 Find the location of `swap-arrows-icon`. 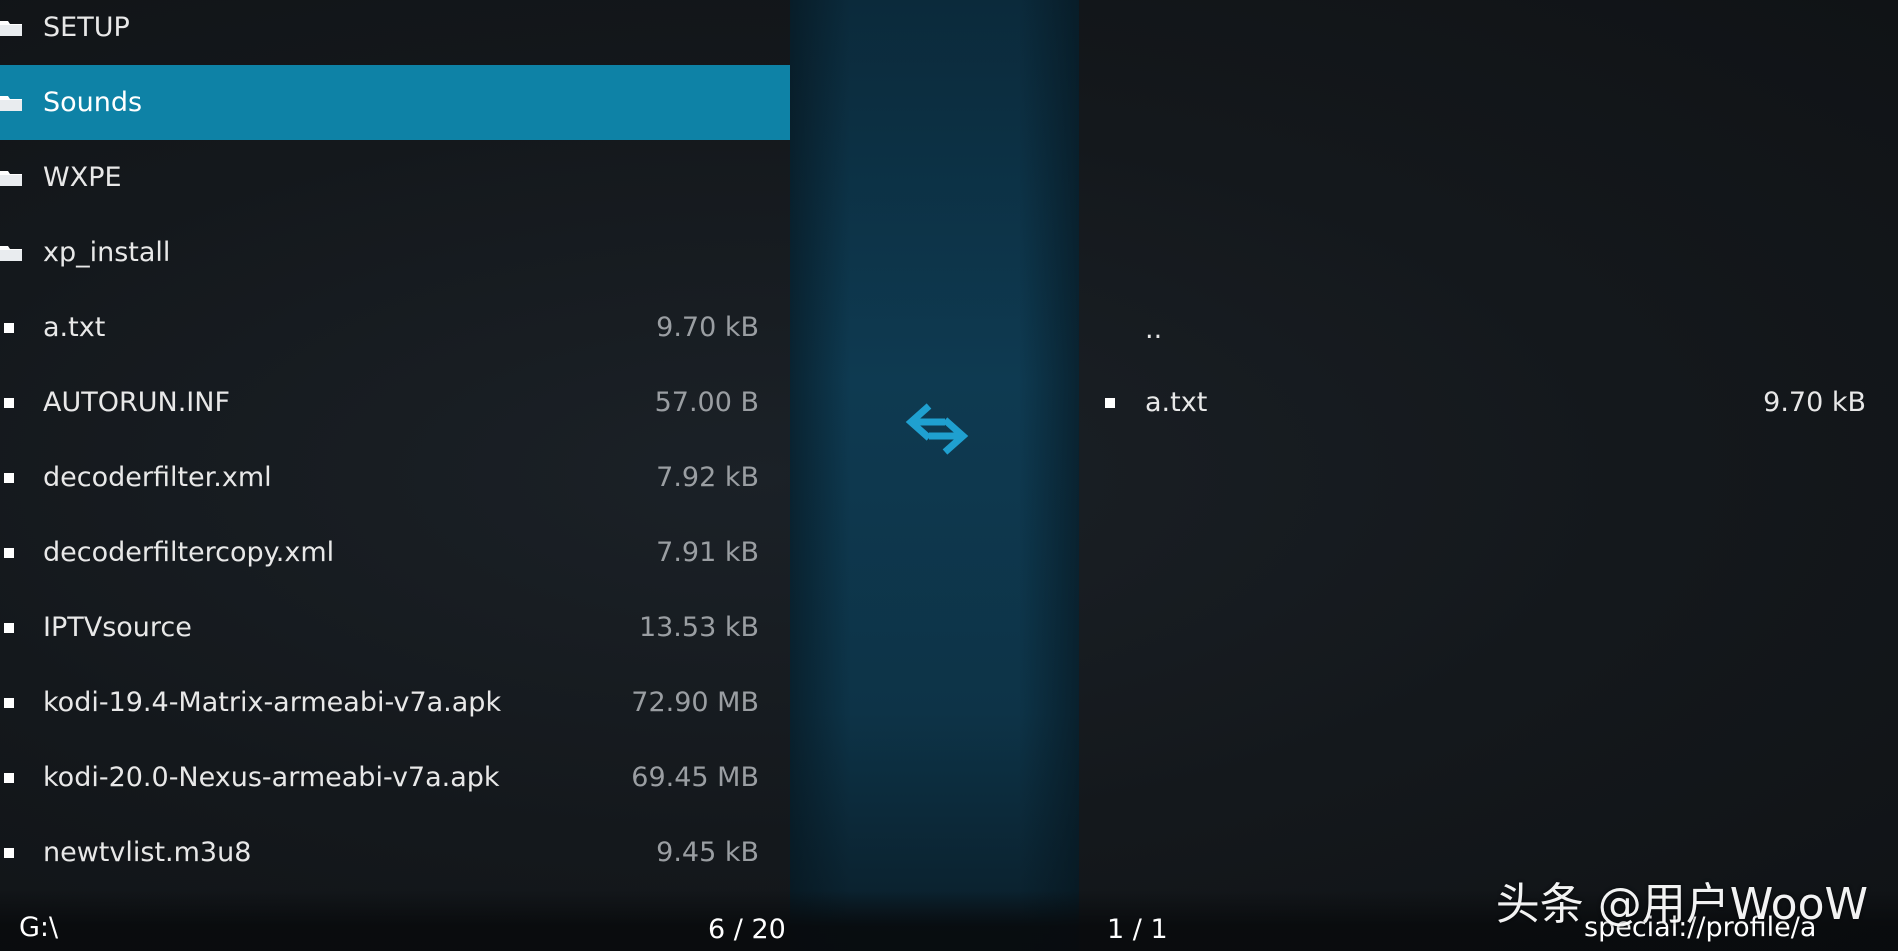

swap-arrows-icon is located at coordinates (937, 429).